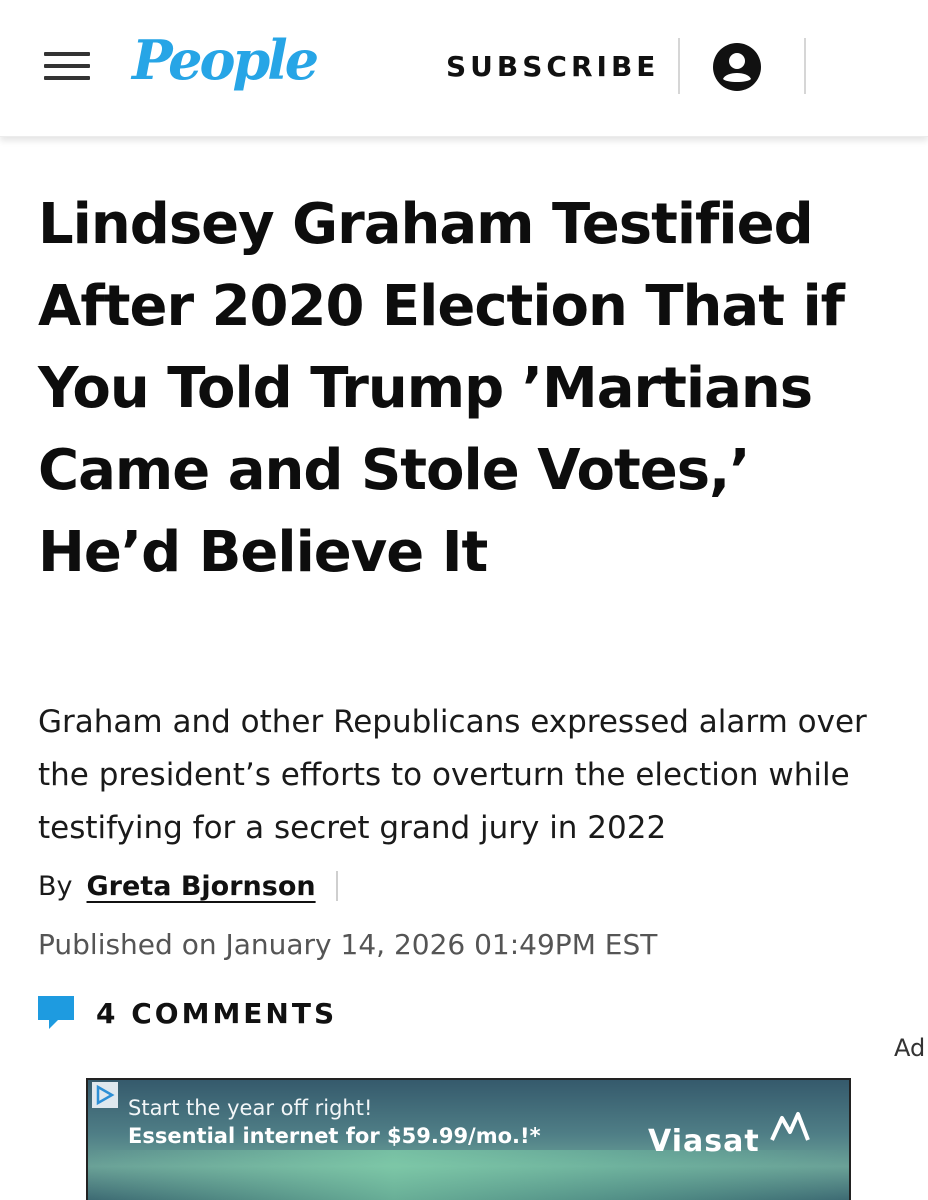  What do you see at coordinates (704, 1141) in the screenshot?
I see `ad-brand-logo: Viasat` at bounding box center [704, 1141].